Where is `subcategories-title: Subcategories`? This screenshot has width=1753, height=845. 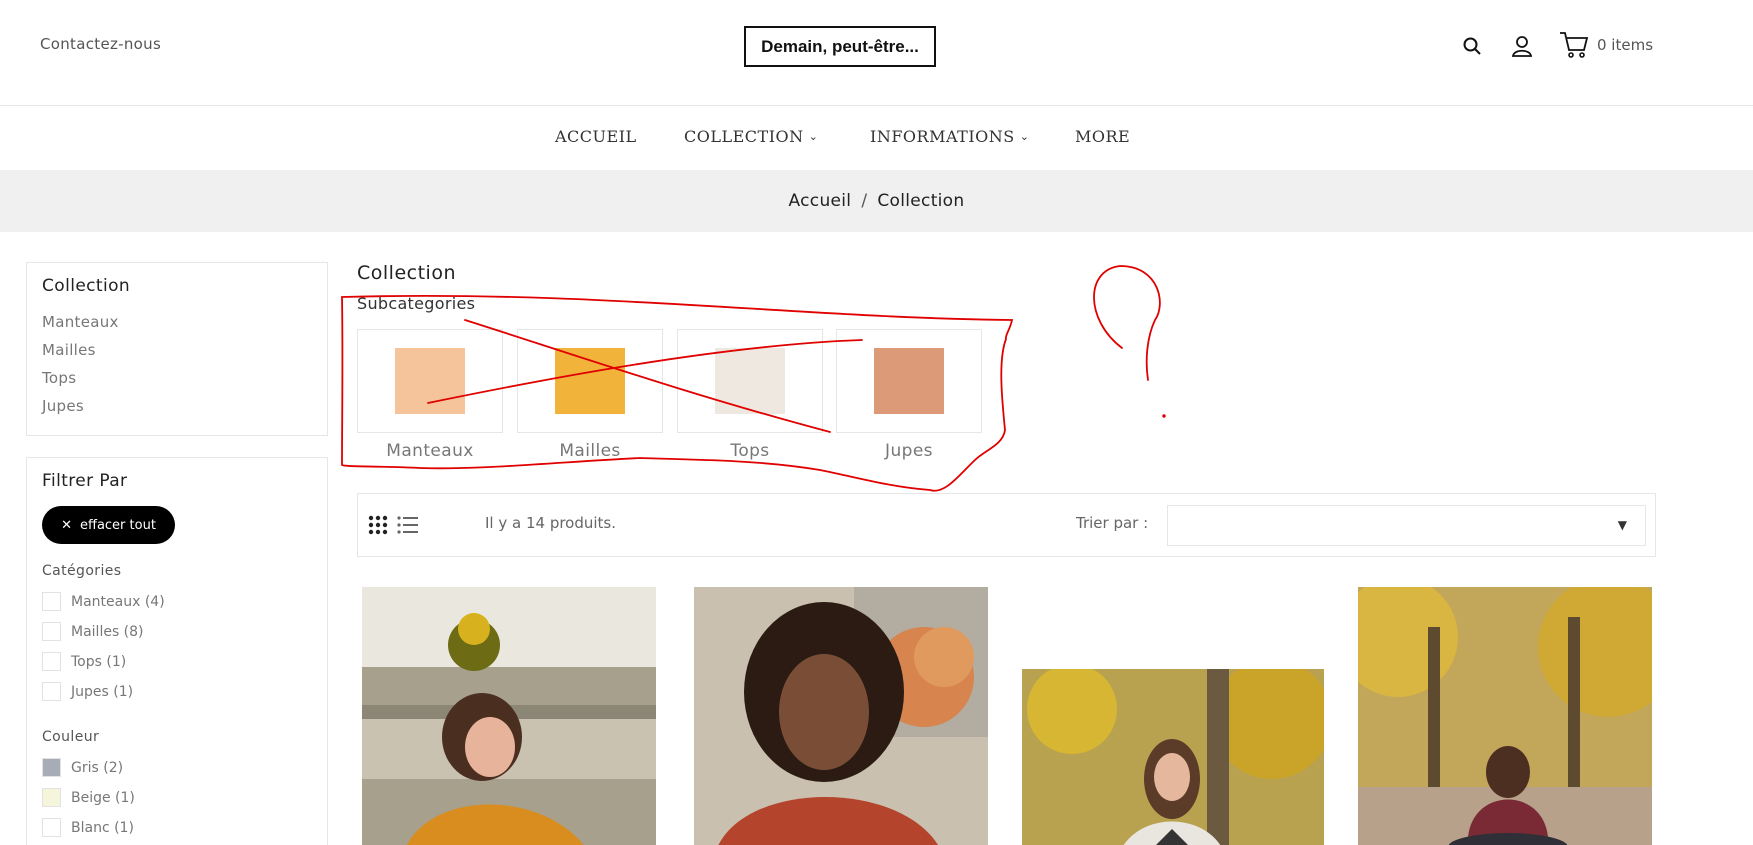 subcategories-title: Subcategories is located at coordinates (416, 303).